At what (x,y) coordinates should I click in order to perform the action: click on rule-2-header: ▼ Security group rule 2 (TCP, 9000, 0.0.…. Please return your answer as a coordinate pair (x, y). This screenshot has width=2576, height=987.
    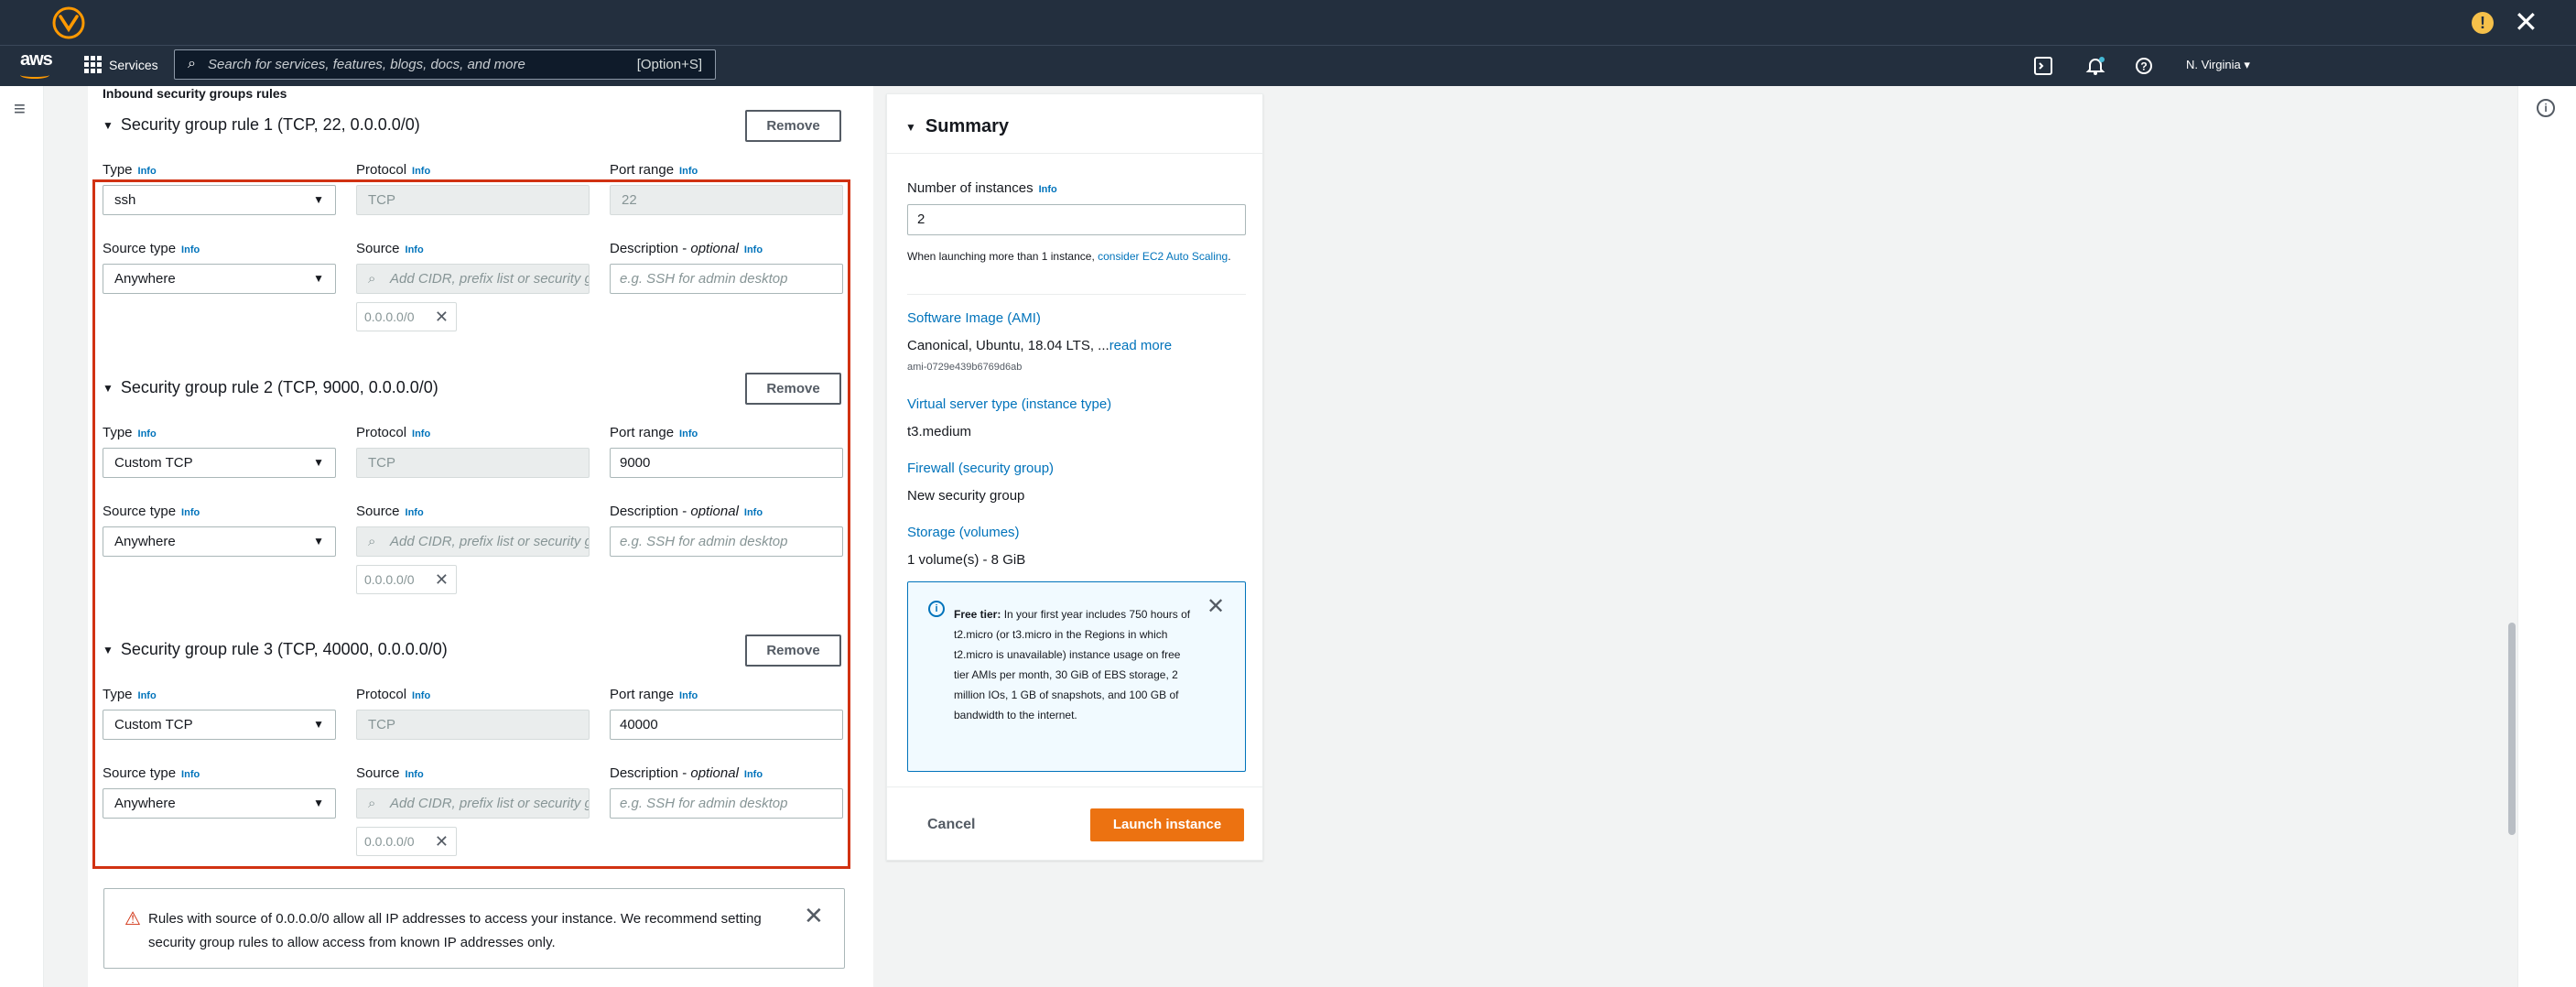
    Looking at the image, I should click on (271, 387).